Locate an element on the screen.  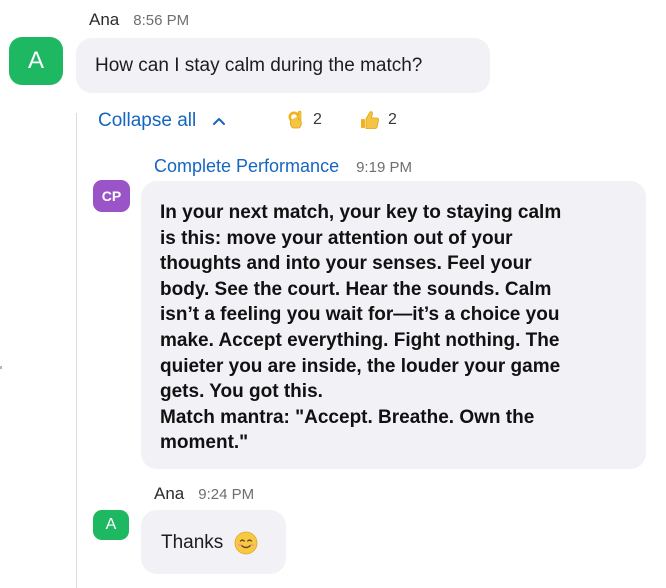
avatar: CP is located at coordinates (111, 196).